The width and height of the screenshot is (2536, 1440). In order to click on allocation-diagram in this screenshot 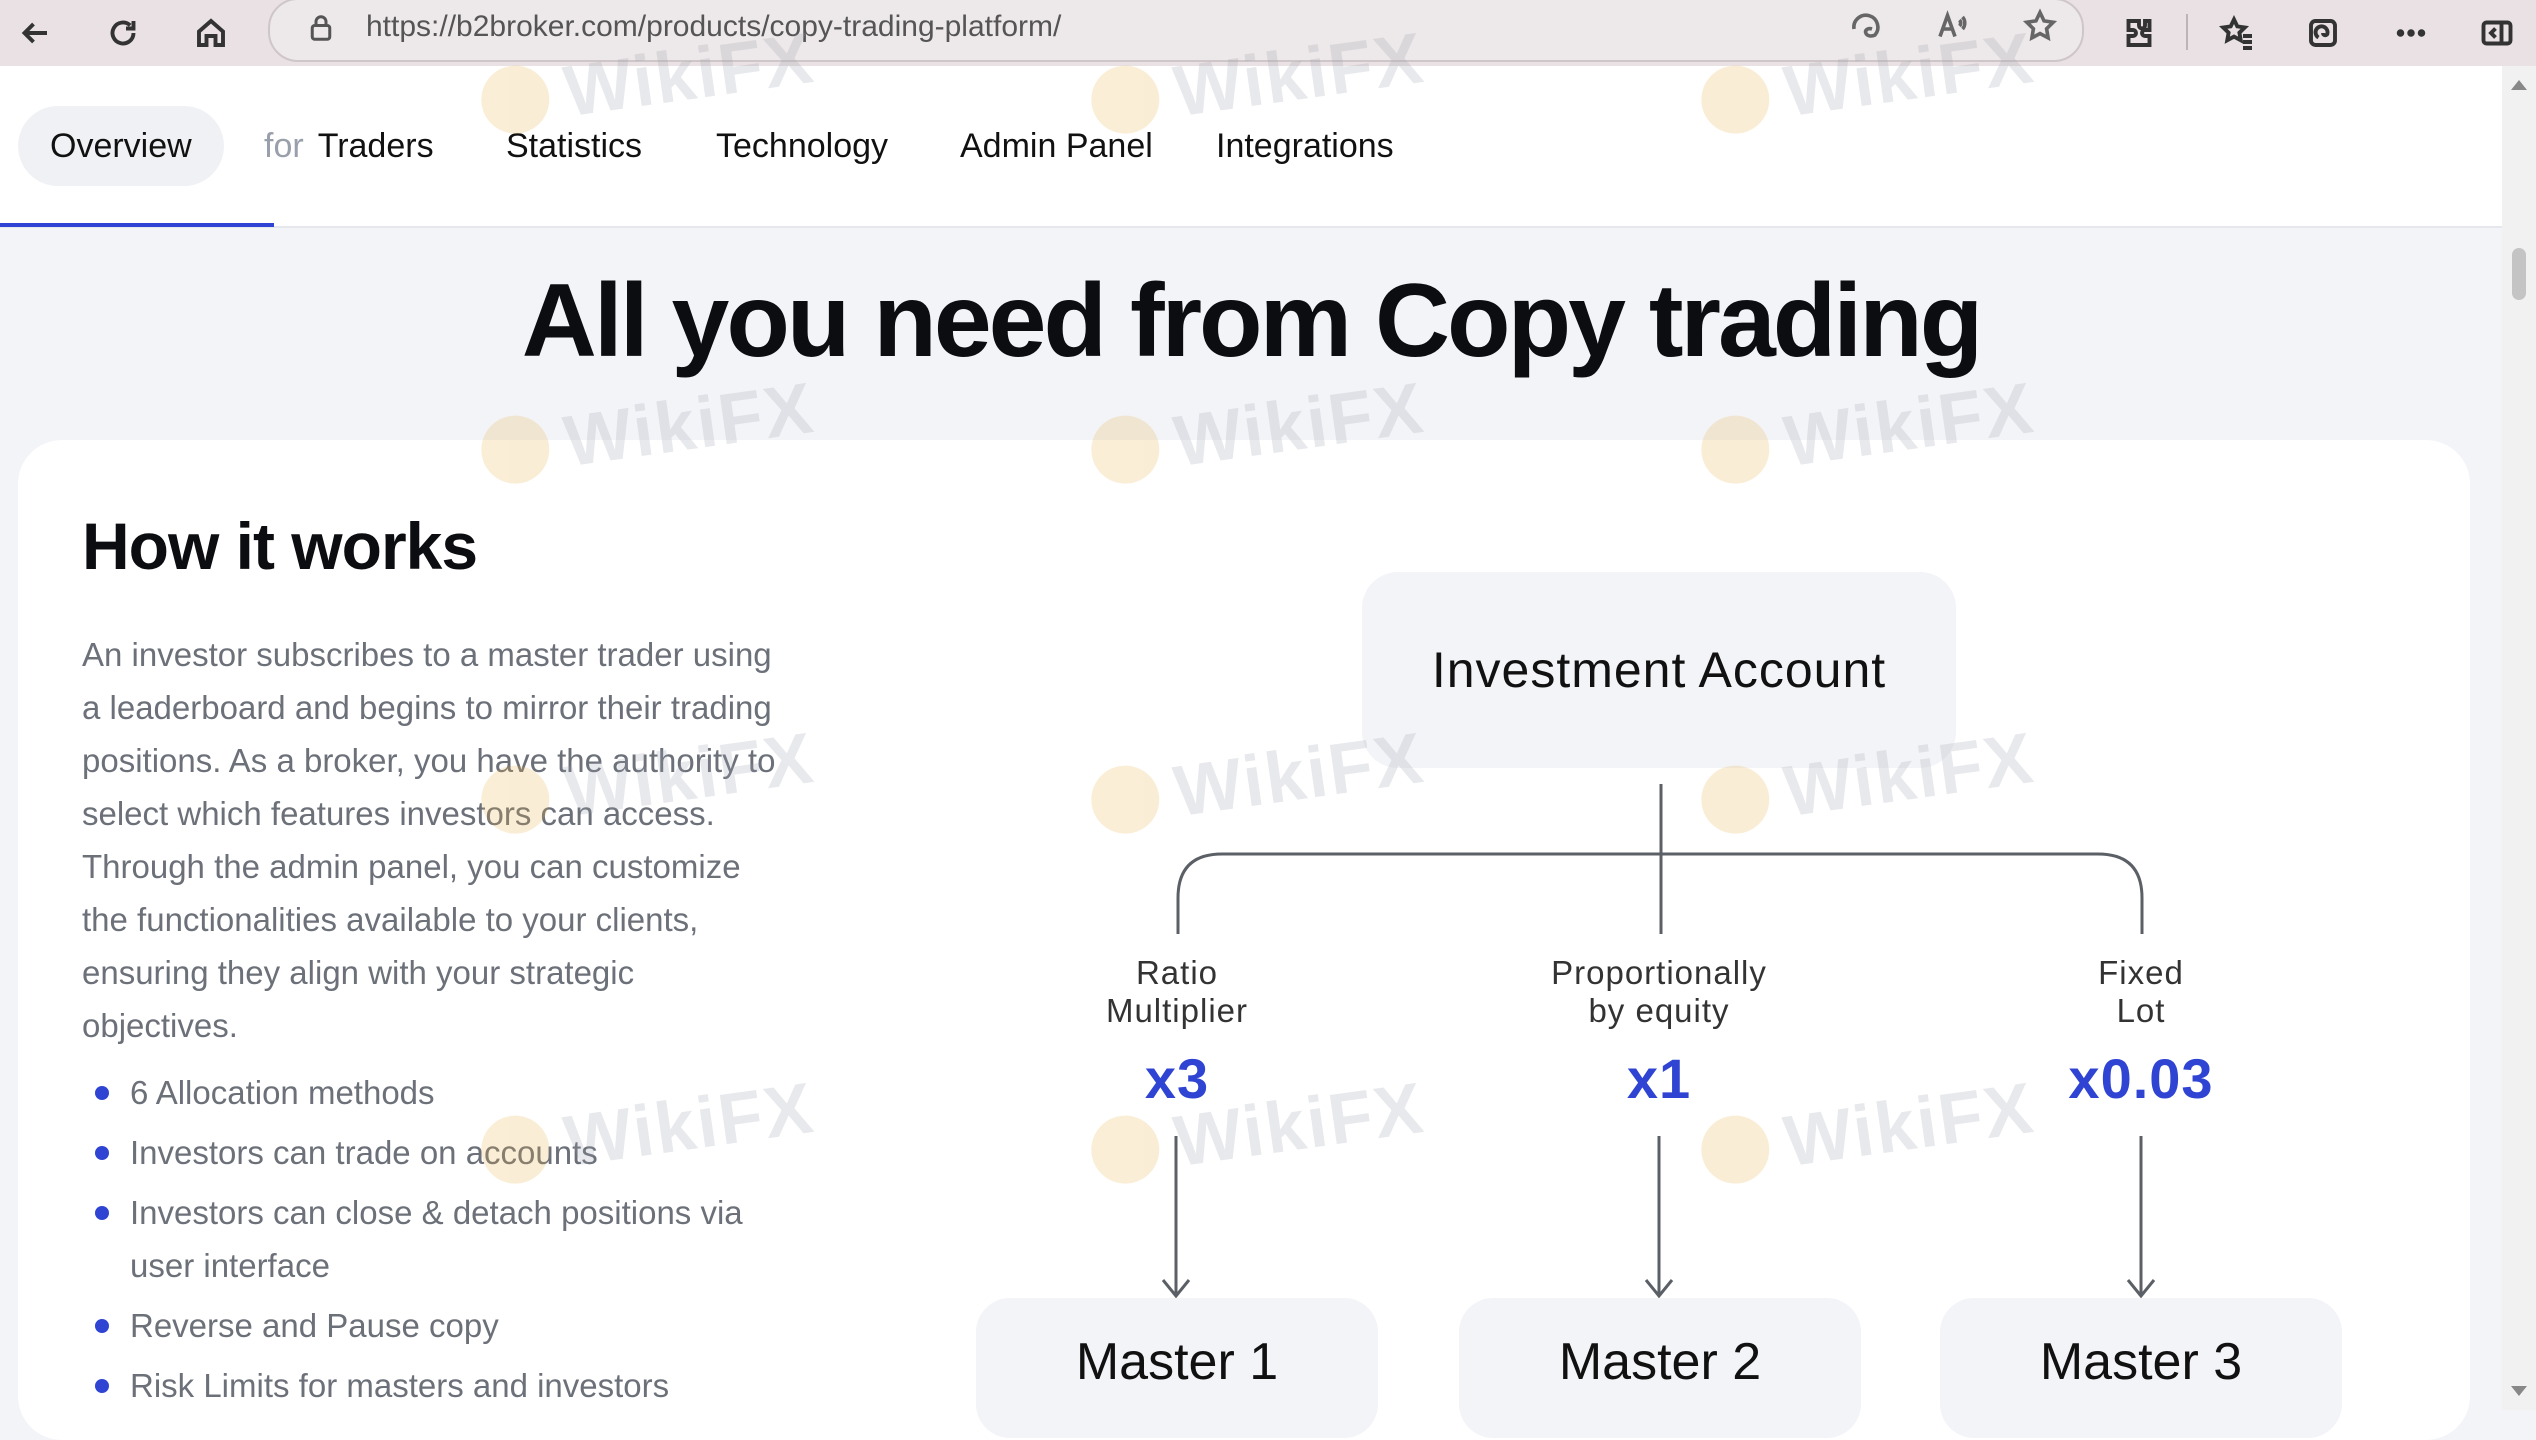, I will do `click(1658, 1041)`.